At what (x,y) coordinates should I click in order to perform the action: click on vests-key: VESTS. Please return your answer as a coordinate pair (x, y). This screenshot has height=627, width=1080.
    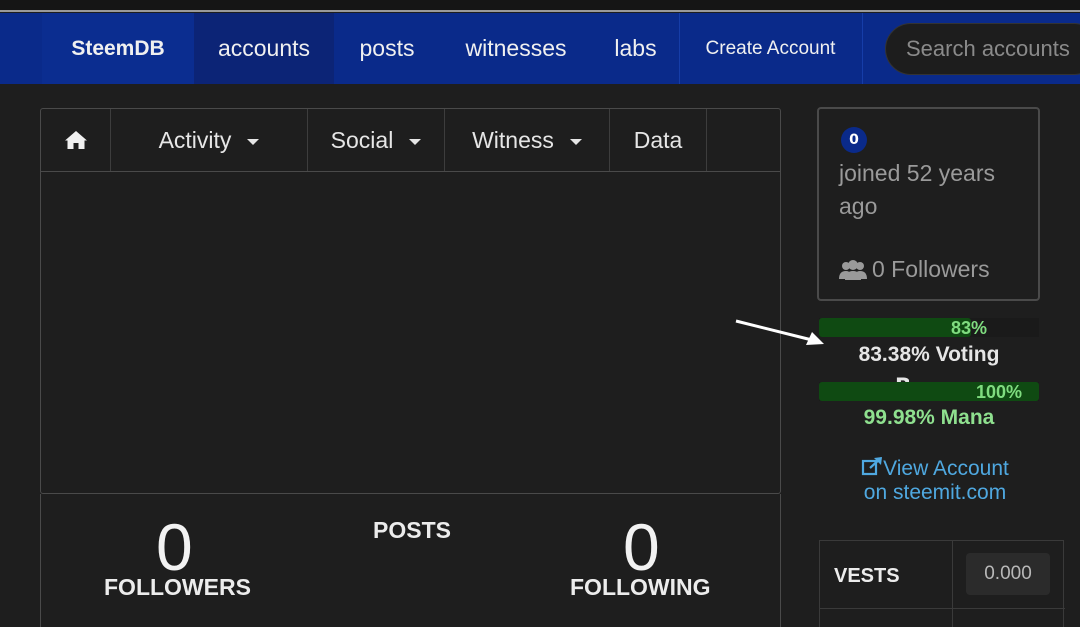
    Looking at the image, I should click on (867, 576).